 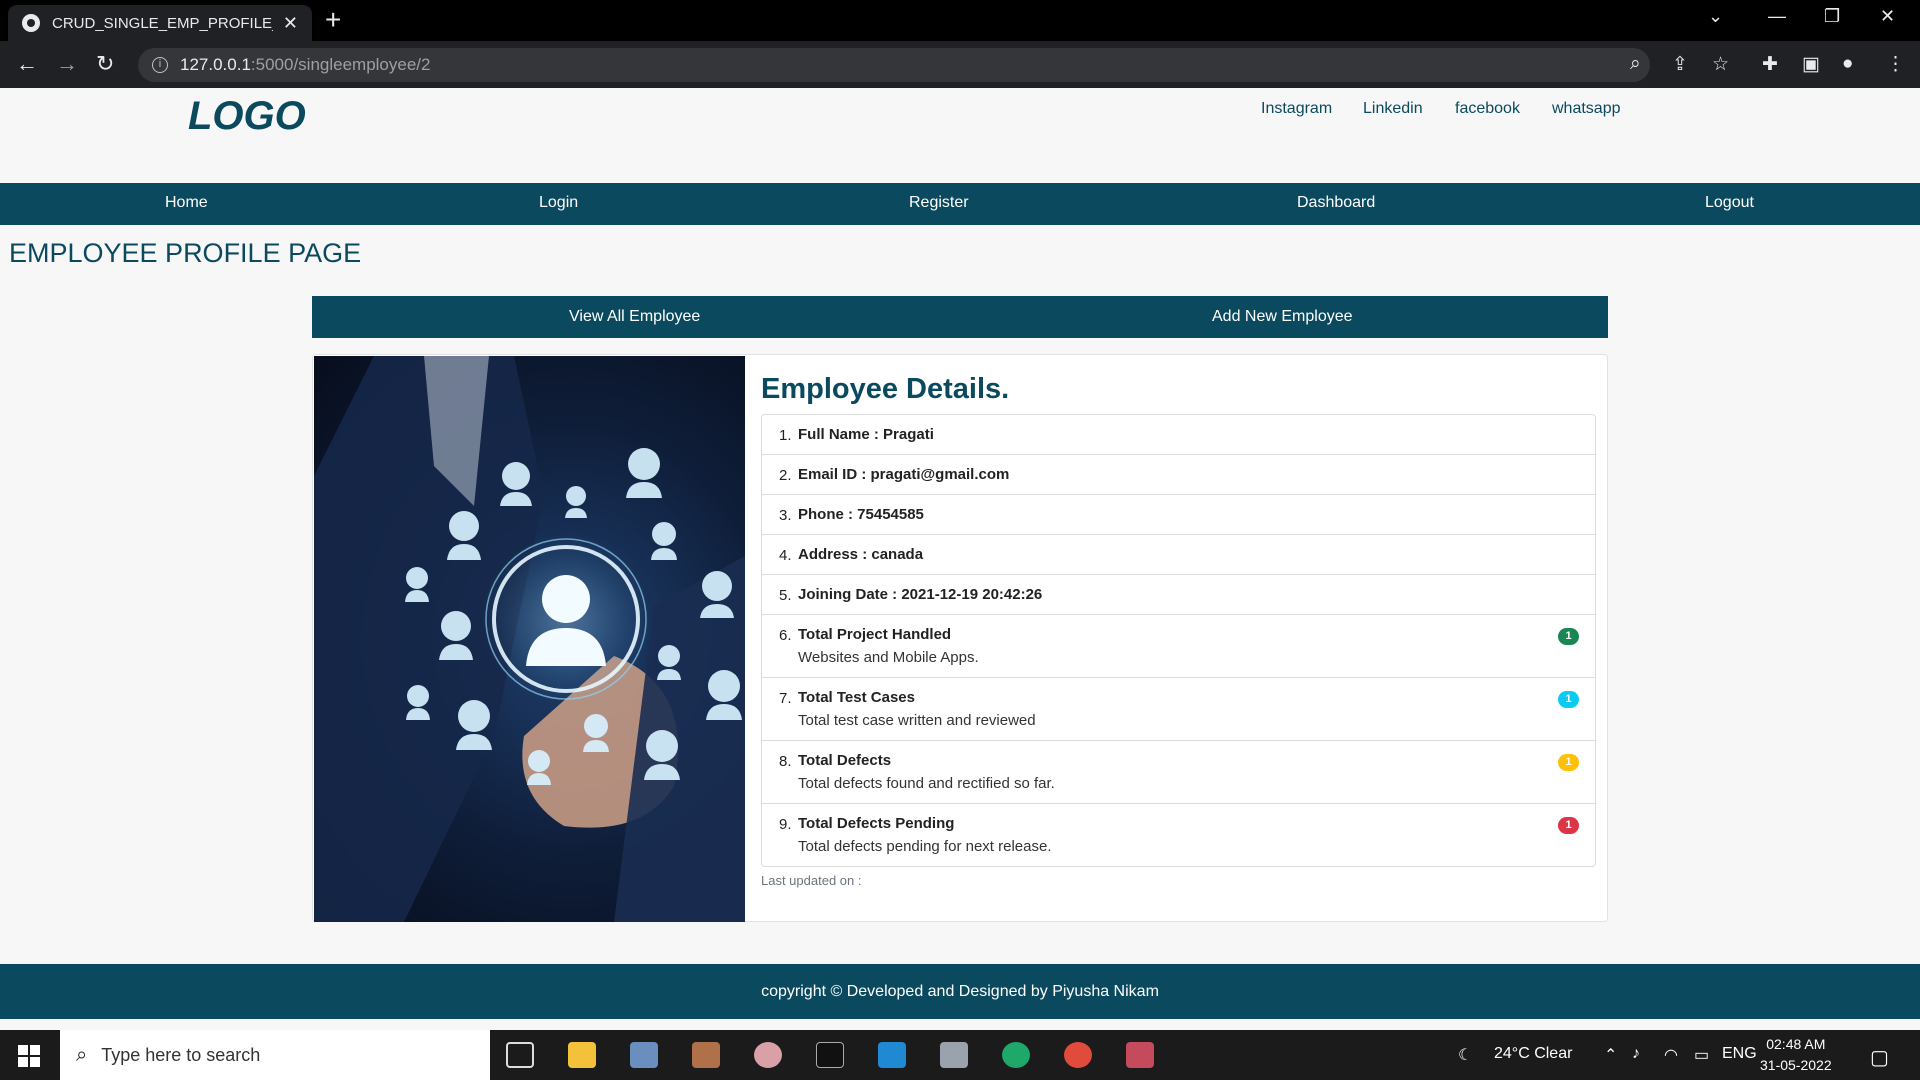 What do you see at coordinates (960, 20) in the screenshot?
I see `browser-tab-strip: CRUD_SINGLE_EMP_PROFILE_page ✕ + ⌄ — ❐ ✕` at bounding box center [960, 20].